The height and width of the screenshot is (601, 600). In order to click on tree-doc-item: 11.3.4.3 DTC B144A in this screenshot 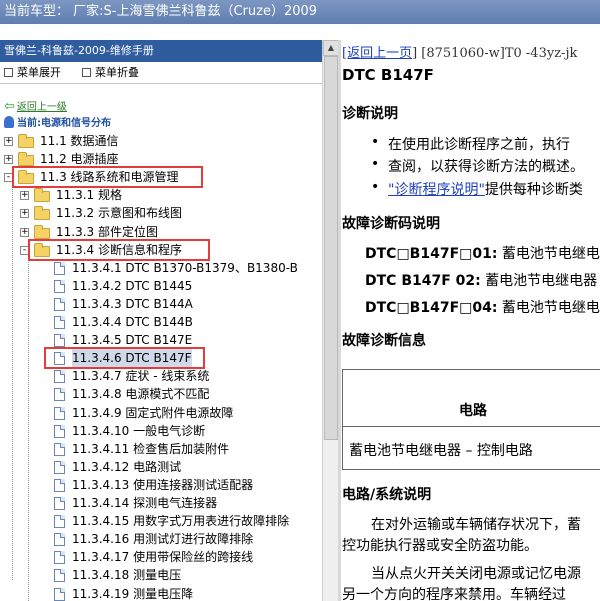, I will do `click(161, 304)`.